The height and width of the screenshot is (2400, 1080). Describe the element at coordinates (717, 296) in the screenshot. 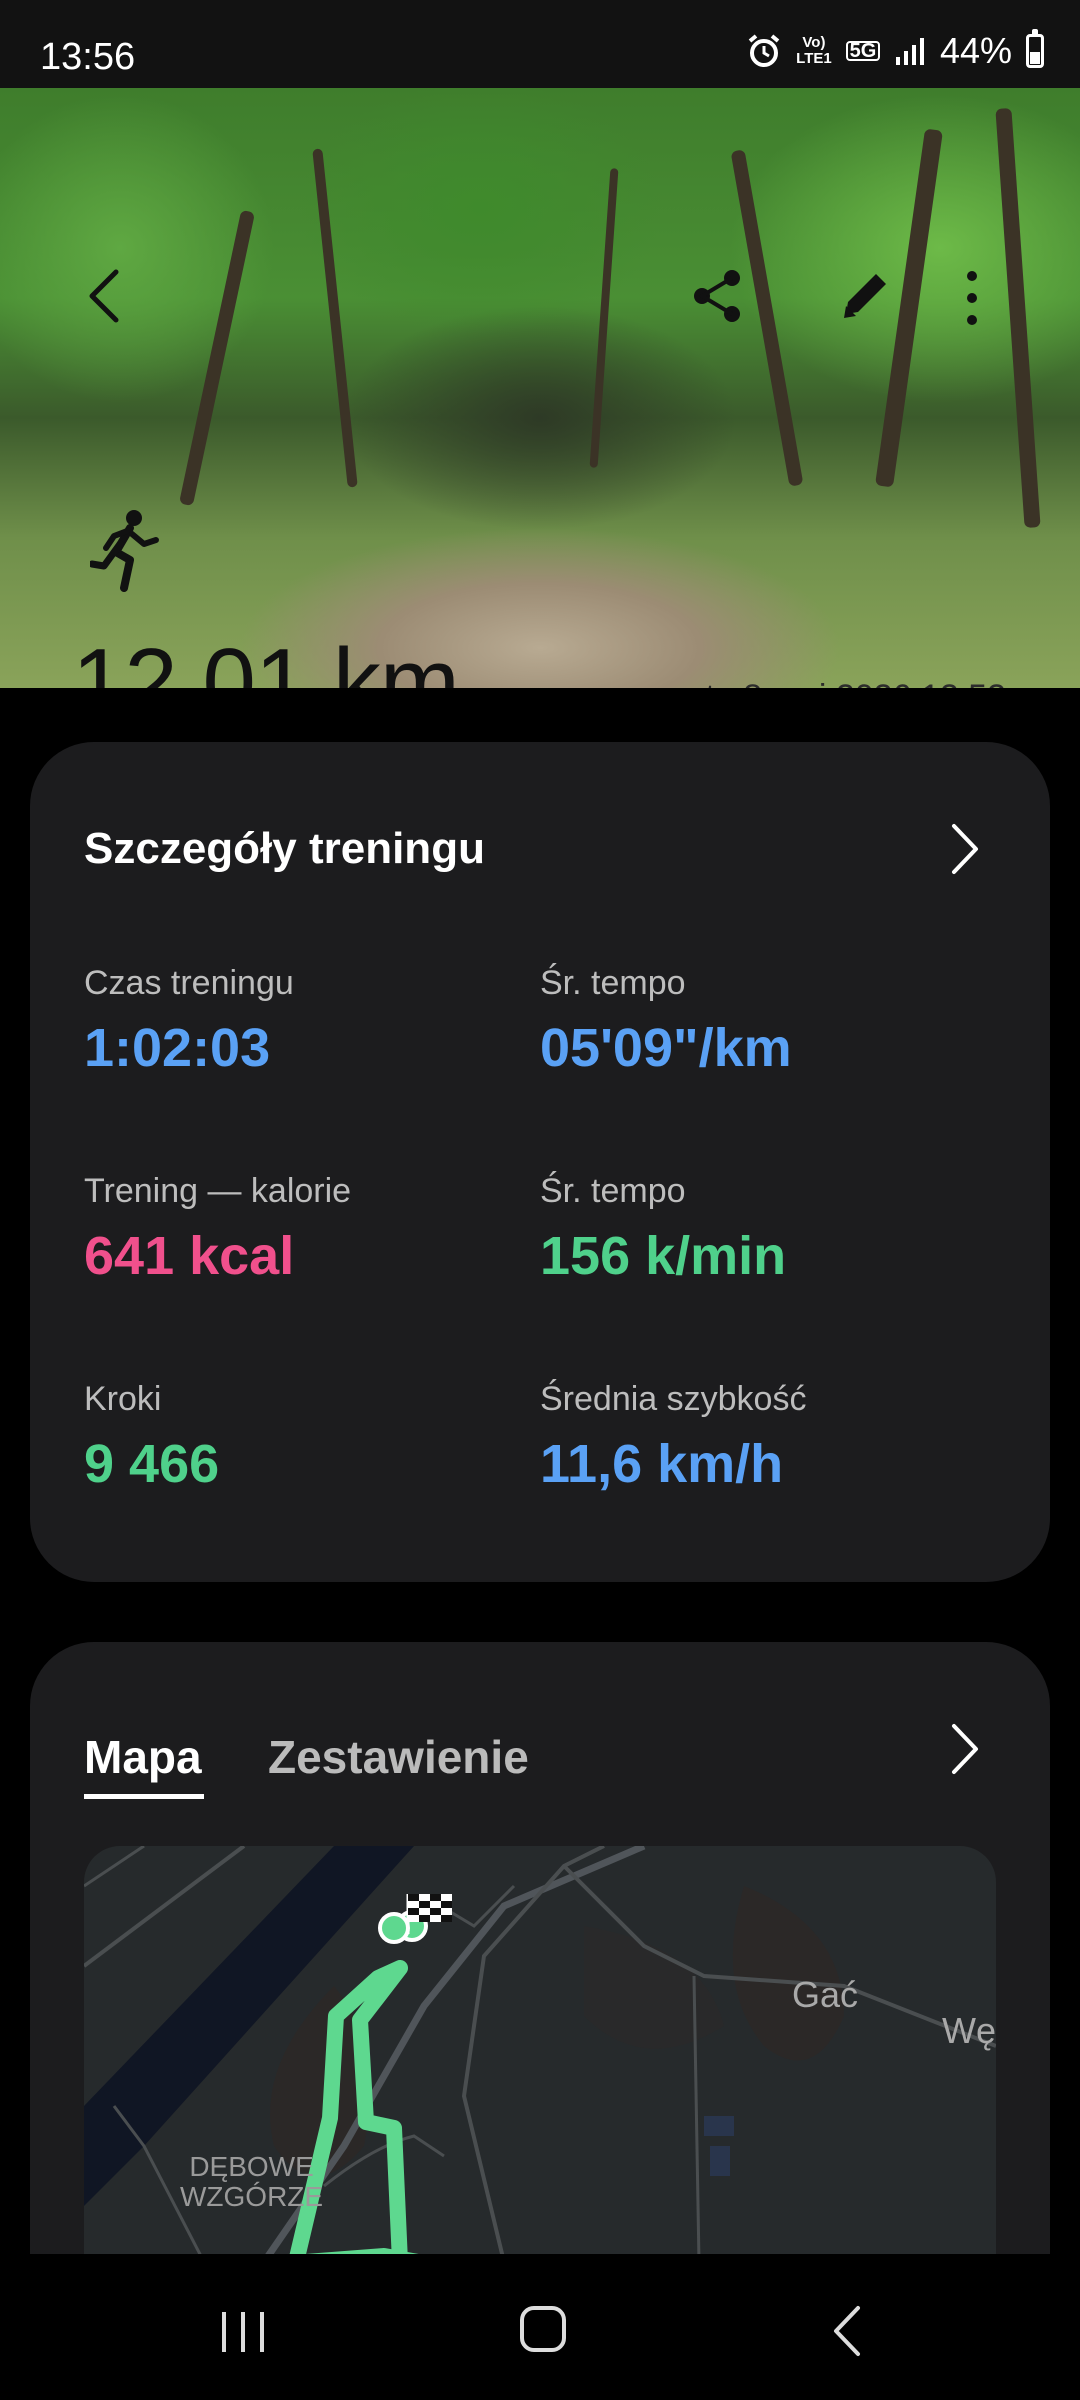

I see `share-button` at that location.